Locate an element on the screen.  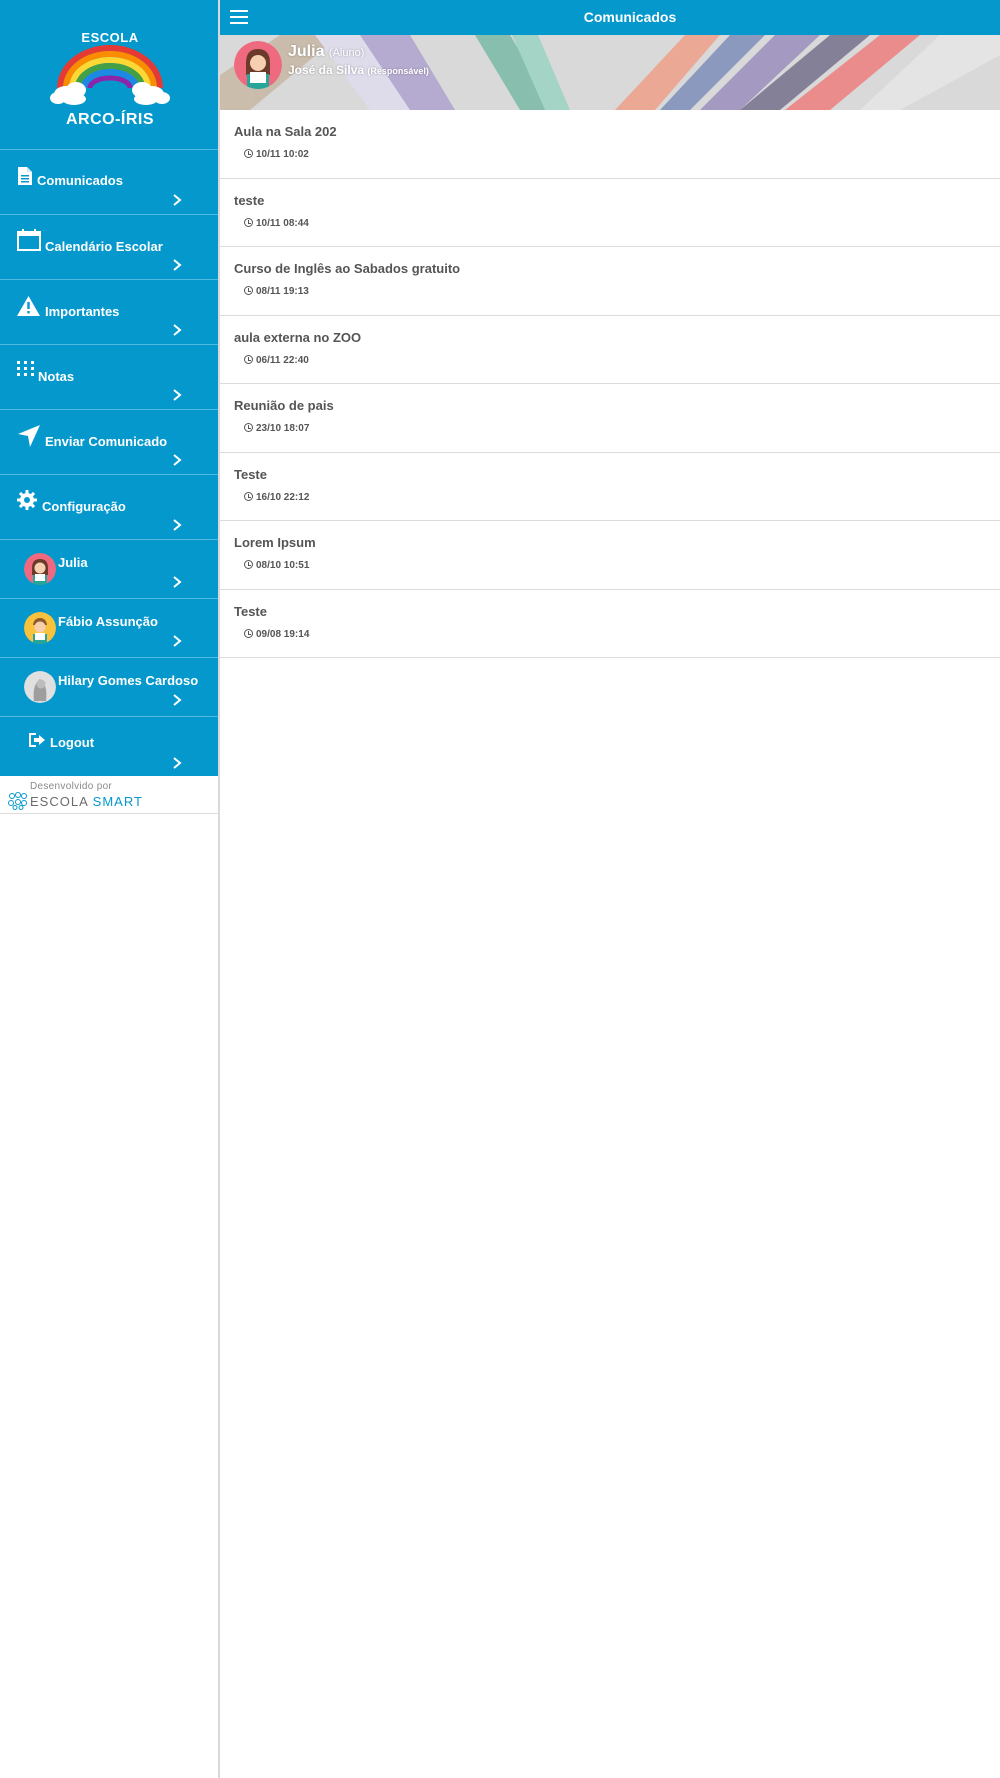
notice-time: 08/10 10:51 is located at coordinates (276, 565).